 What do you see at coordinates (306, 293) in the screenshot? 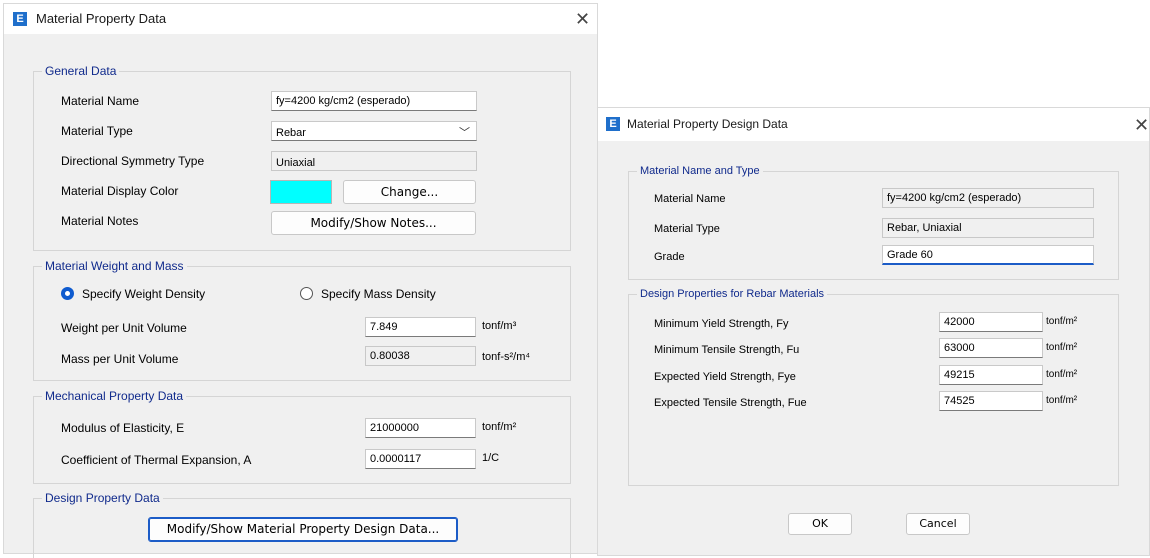
I see `mass-density-radio` at bounding box center [306, 293].